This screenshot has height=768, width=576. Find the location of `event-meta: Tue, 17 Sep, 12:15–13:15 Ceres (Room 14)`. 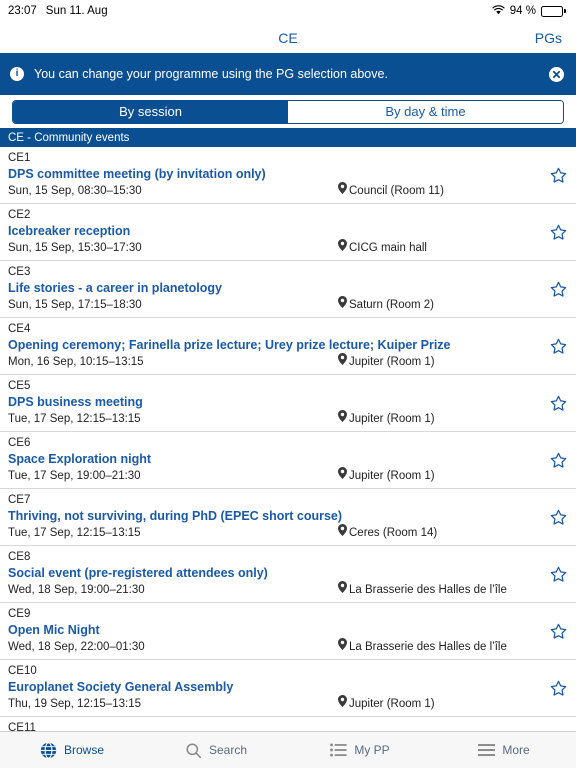

event-meta: Tue, 17 Sep, 12:15–13:15 Ceres (Room 14) is located at coordinates (275, 532).